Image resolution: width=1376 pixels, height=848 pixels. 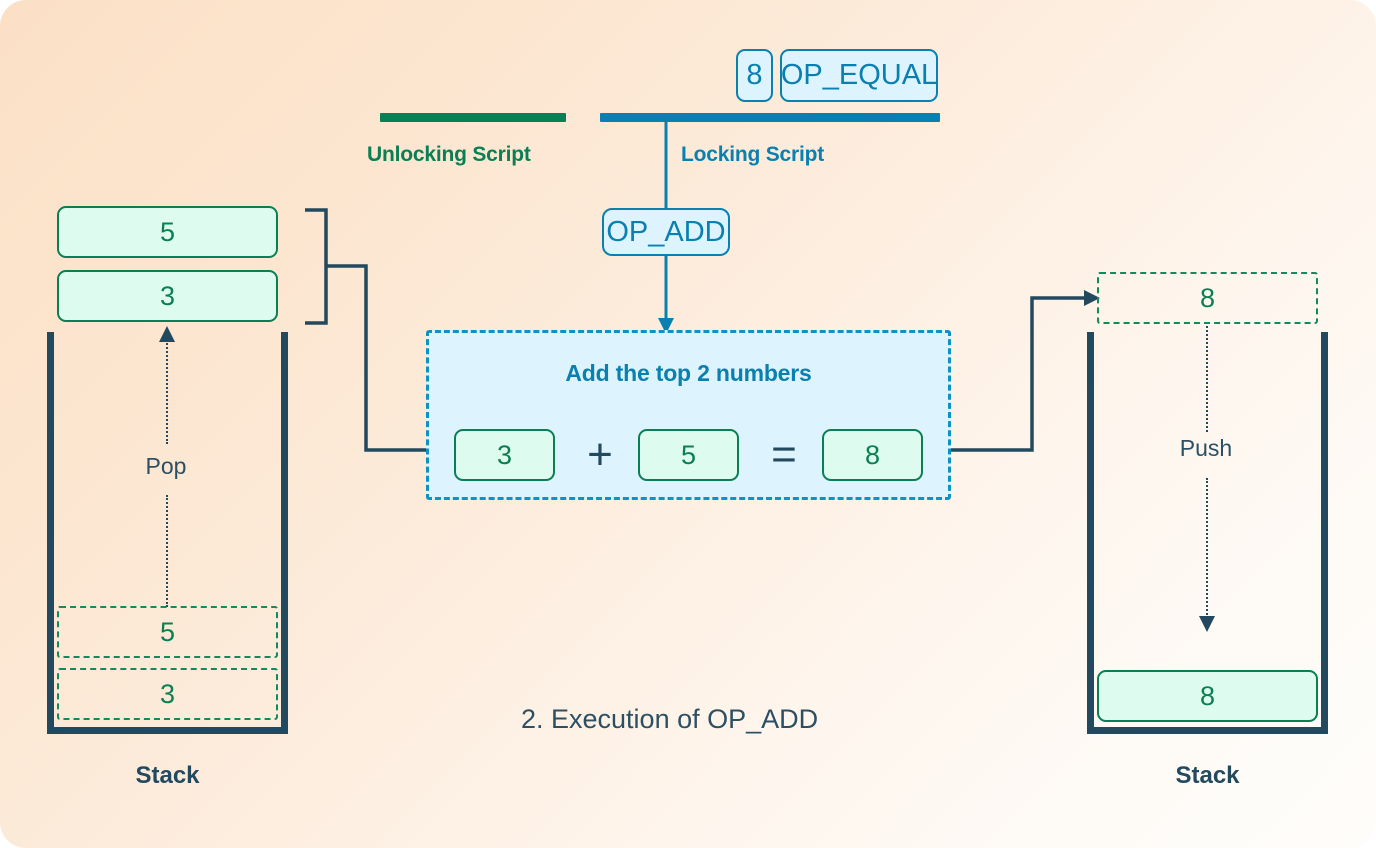 I want to click on locking-script-item-8: 8, so click(x=754, y=75).